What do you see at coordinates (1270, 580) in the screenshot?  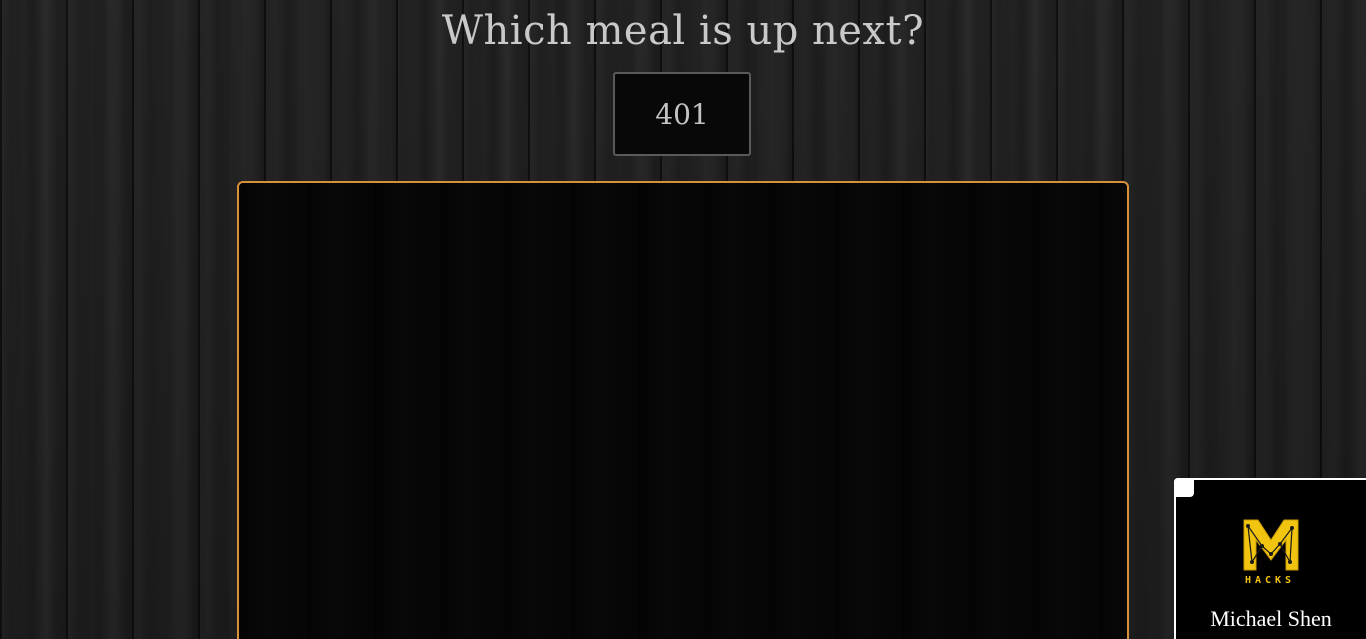 I see `logo-subtext: HACKS` at bounding box center [1270, 580].